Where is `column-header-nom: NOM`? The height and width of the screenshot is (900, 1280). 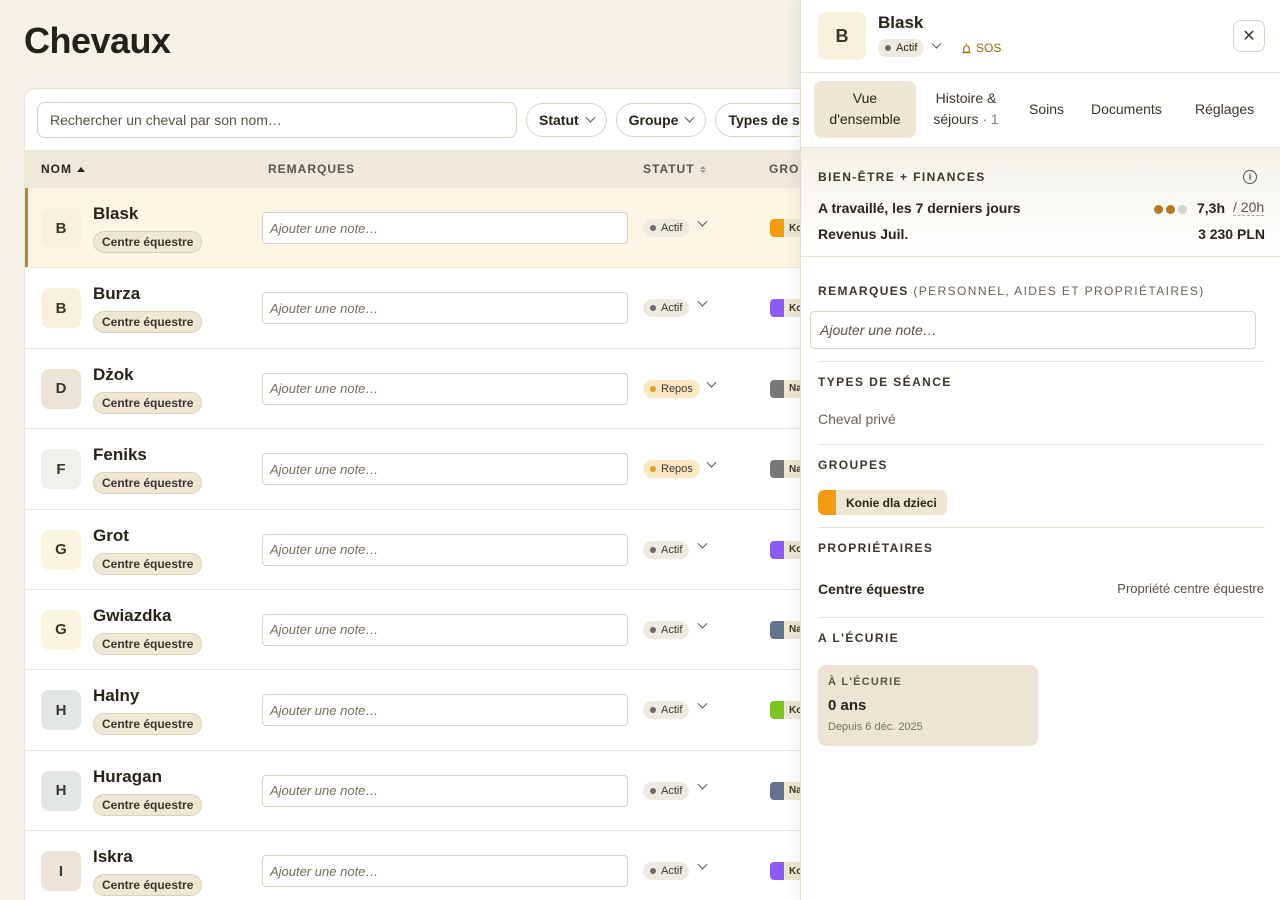
column-header-nom: NOM is located at coordinates (63, 169).